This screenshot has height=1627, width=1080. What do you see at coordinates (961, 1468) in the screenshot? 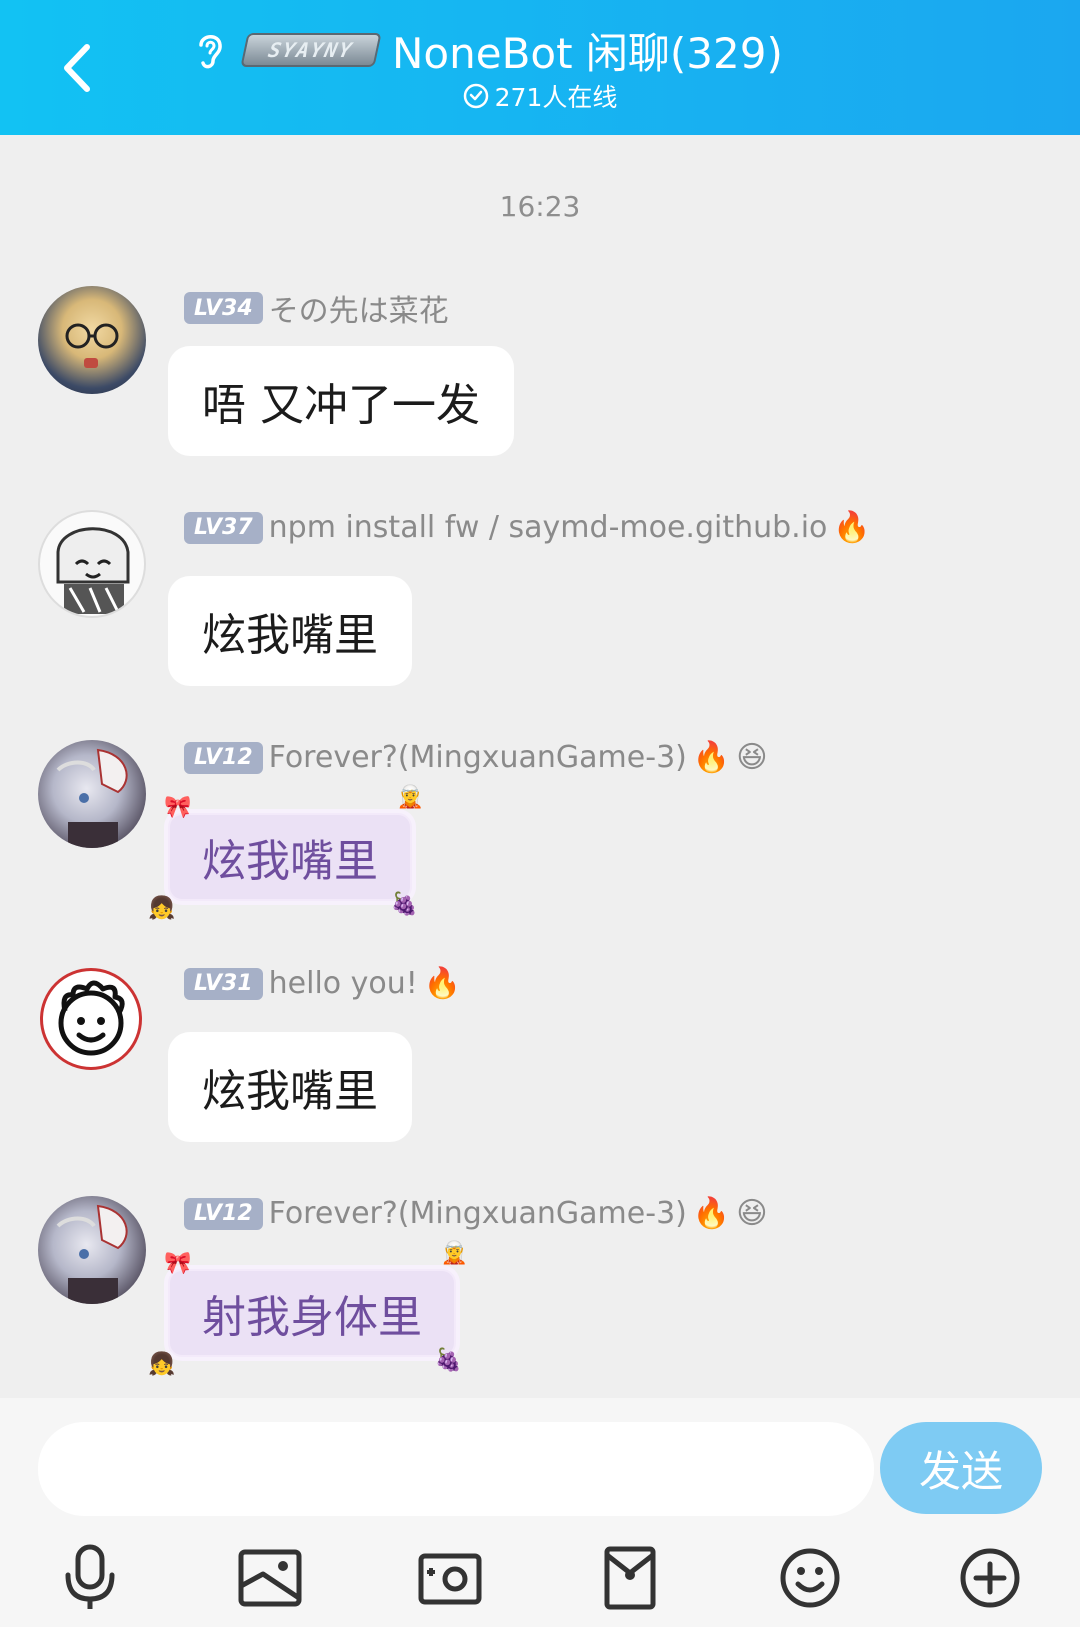
I see `send-button: 发送` at bounding box center [961, 1468].